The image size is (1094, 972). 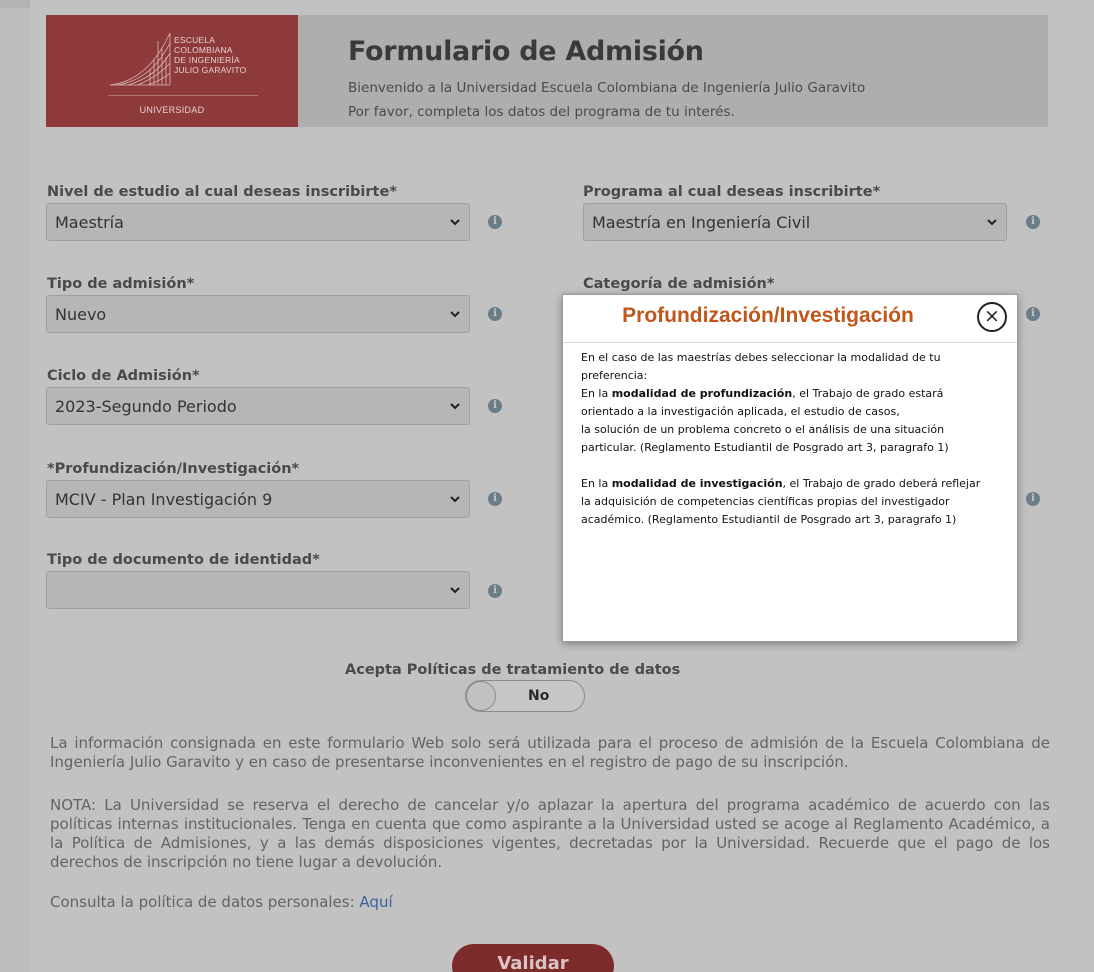 What do you see at coordinates (732, 192) in the screenshot?
I see `programa-label: Programa al cual deseas inscribirte*` at bounding box center [732, 192].